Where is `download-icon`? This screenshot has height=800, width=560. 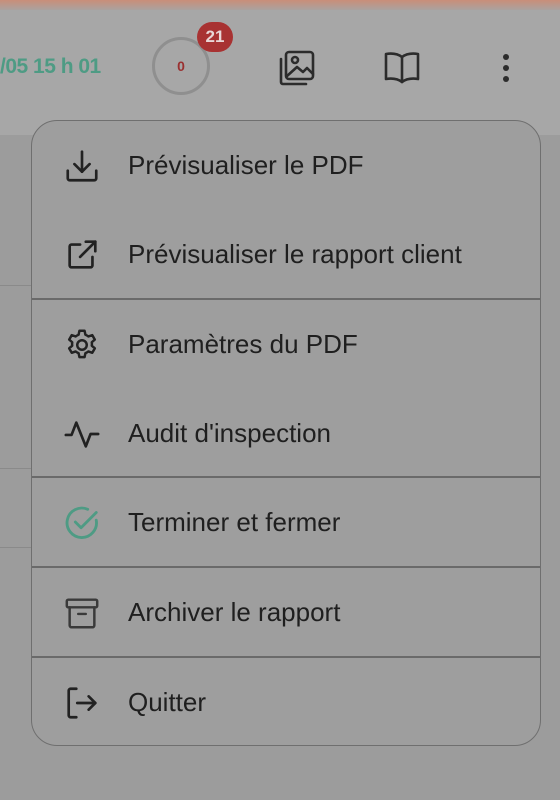 download-icon is located at coordinates (82, 166).